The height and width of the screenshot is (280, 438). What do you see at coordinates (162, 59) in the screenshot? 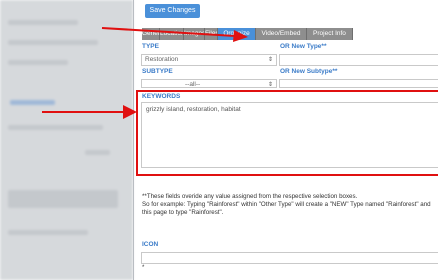
I see `type-select-value: Restoration` at bounding box center [162, 59].